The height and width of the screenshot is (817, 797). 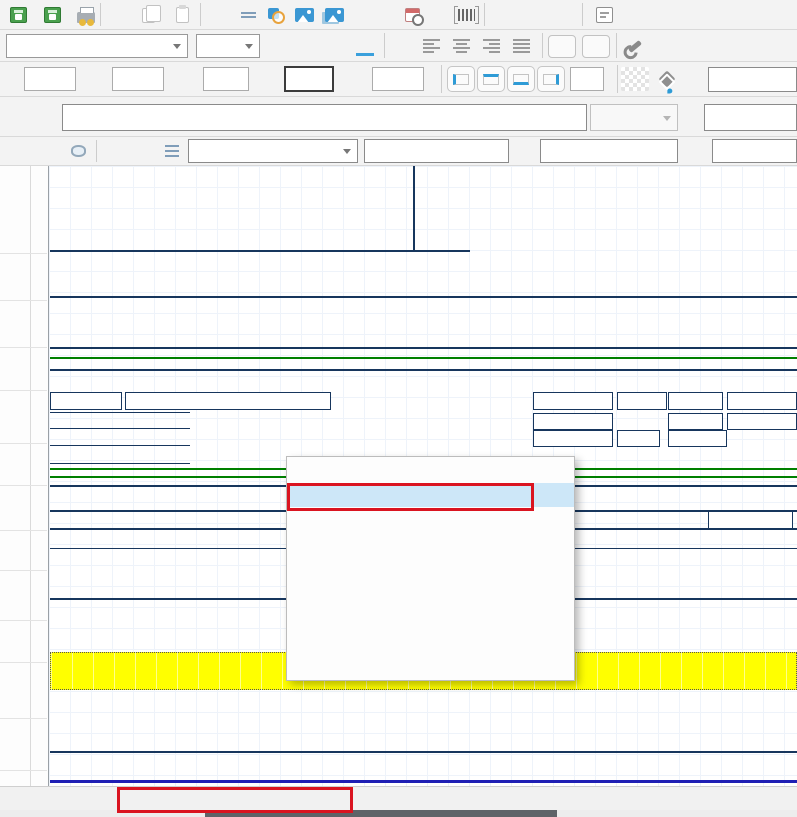 What do you see at coordinates (638, 438) in the screenshot?
I see `field-apzim` at bounding box center [638, 438].